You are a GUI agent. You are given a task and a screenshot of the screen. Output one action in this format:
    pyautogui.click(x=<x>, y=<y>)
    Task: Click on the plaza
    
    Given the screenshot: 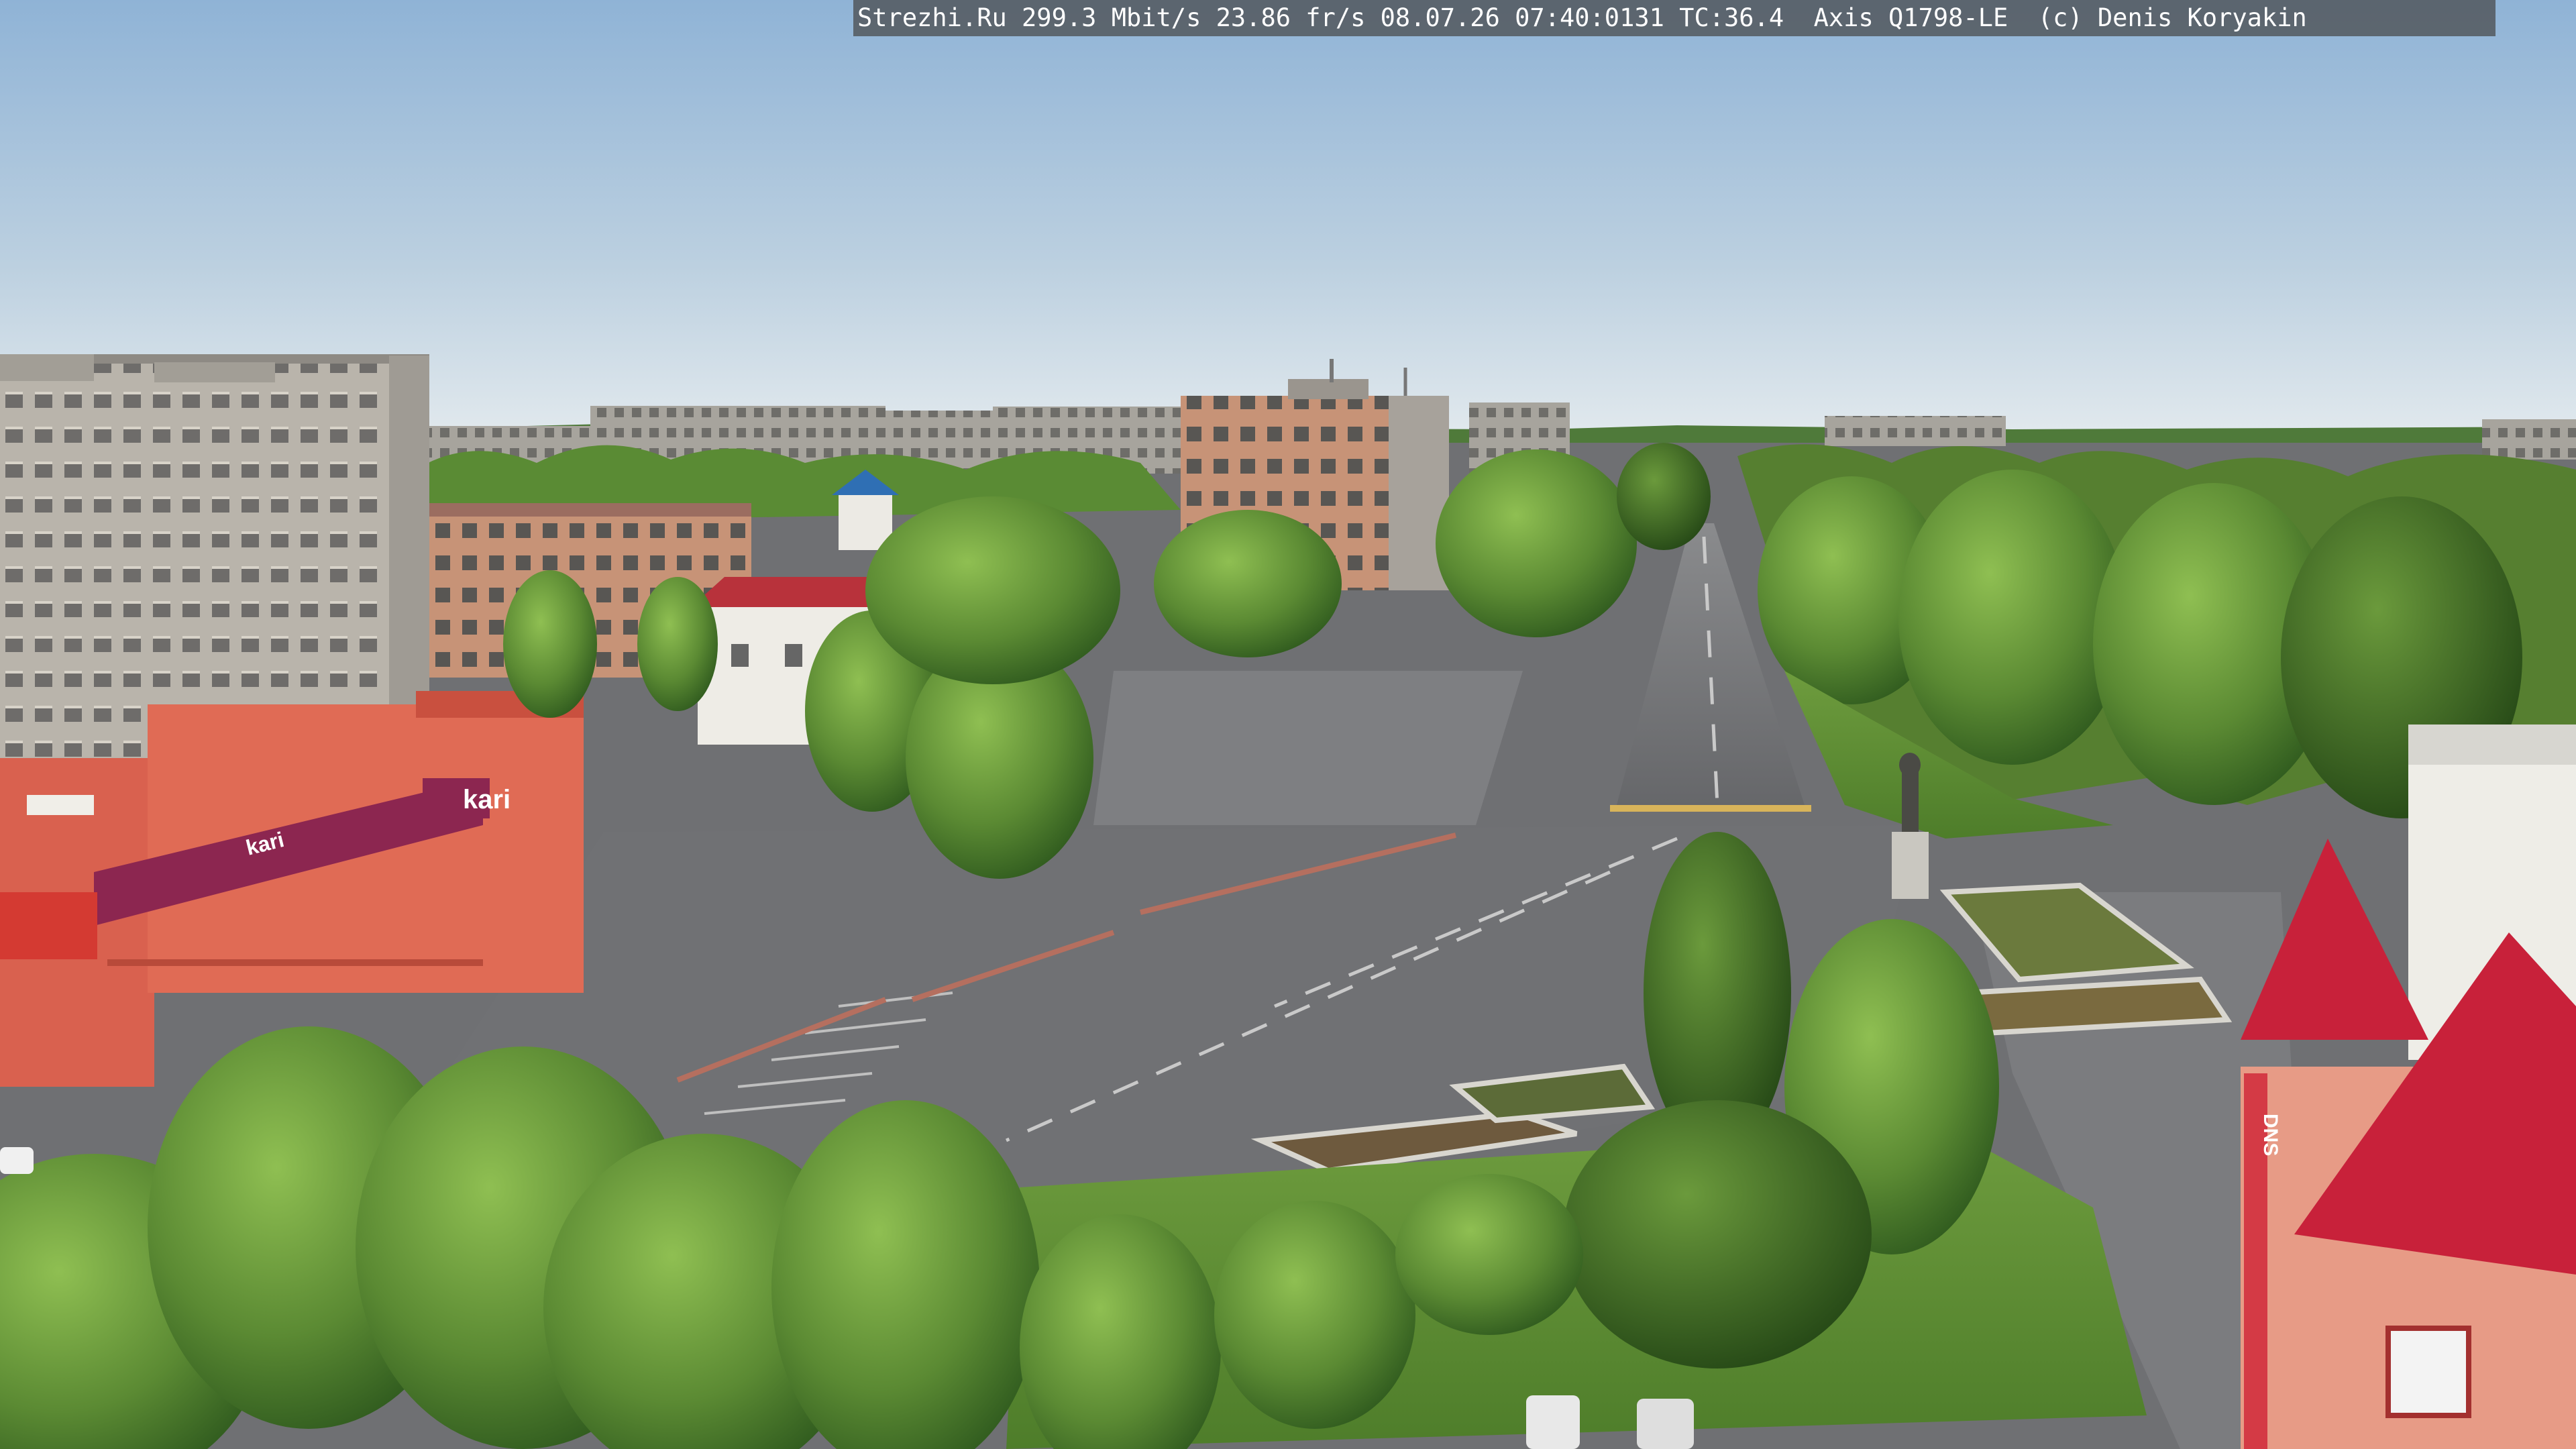 What is the action you would take?
    pyautogui.click(x=1308, y=748)
    